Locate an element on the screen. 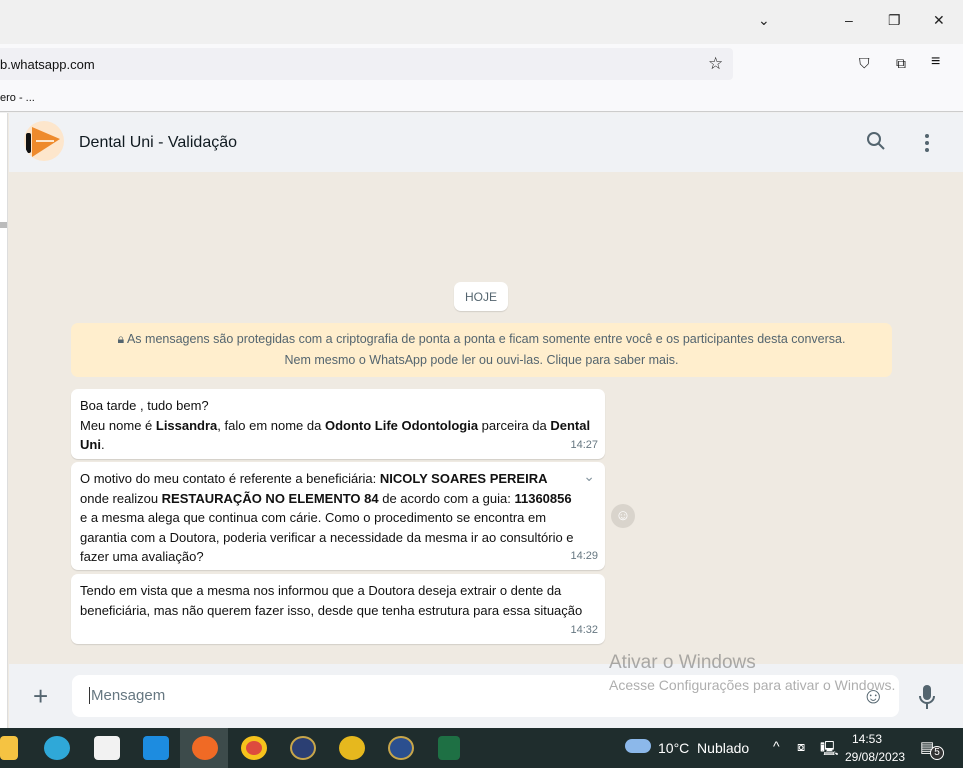 This screenshot has height=768, width=963. app-icon-clock is located at coordinates (401, 748).